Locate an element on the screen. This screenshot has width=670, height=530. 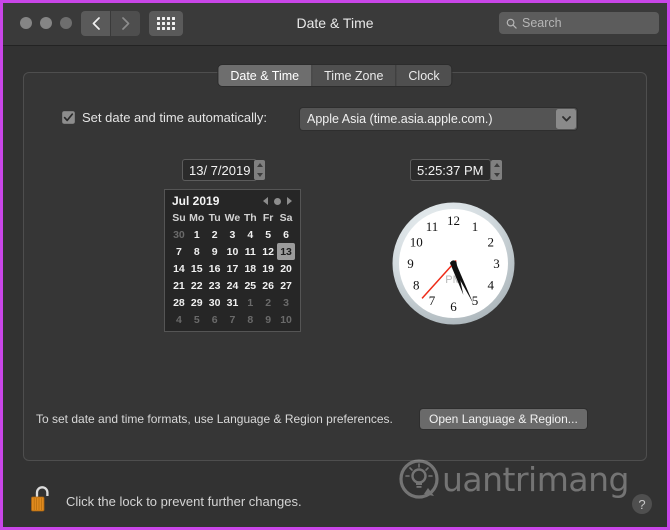
tab-clock: Clock is located at coordinates (424, 75).